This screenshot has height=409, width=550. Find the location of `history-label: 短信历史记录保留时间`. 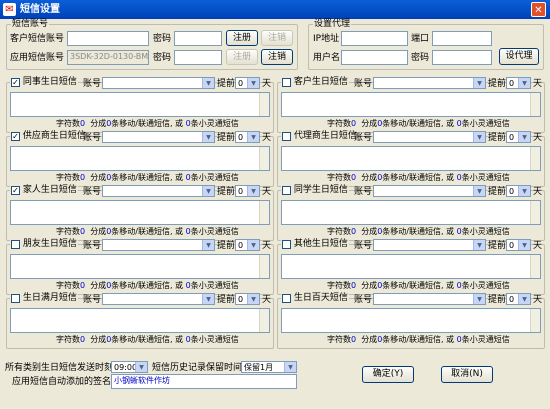

history-label: 短信历史记录保留时间 is located at coordinates (197, 368).